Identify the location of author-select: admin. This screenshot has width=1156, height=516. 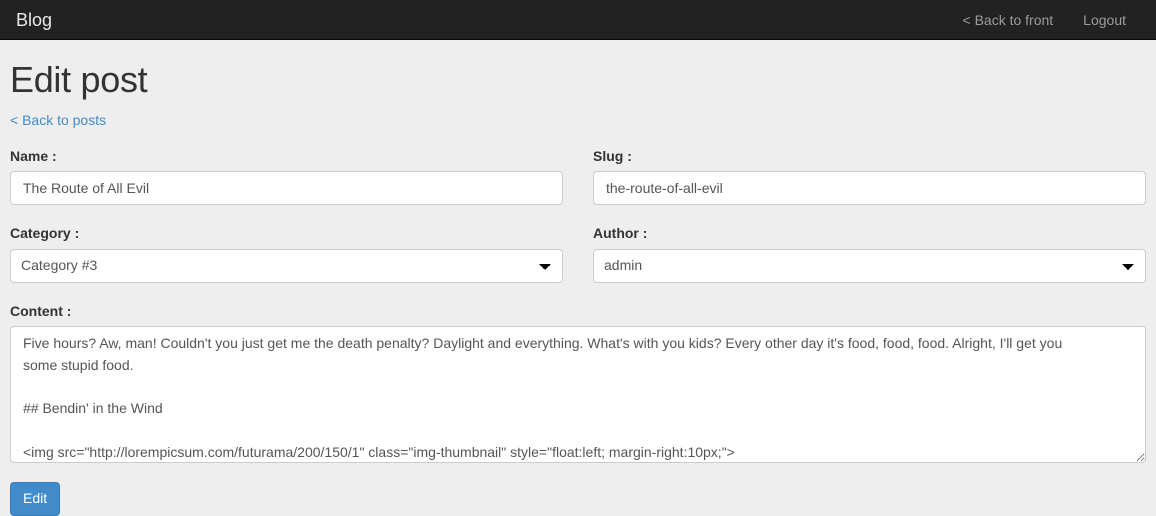
(869, 265).